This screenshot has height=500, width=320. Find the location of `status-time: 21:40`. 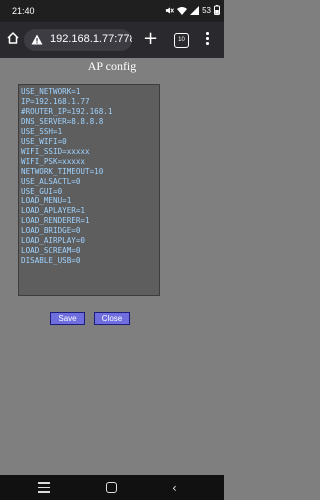

status-time: 21:40 is located at coordinates (23, 11).